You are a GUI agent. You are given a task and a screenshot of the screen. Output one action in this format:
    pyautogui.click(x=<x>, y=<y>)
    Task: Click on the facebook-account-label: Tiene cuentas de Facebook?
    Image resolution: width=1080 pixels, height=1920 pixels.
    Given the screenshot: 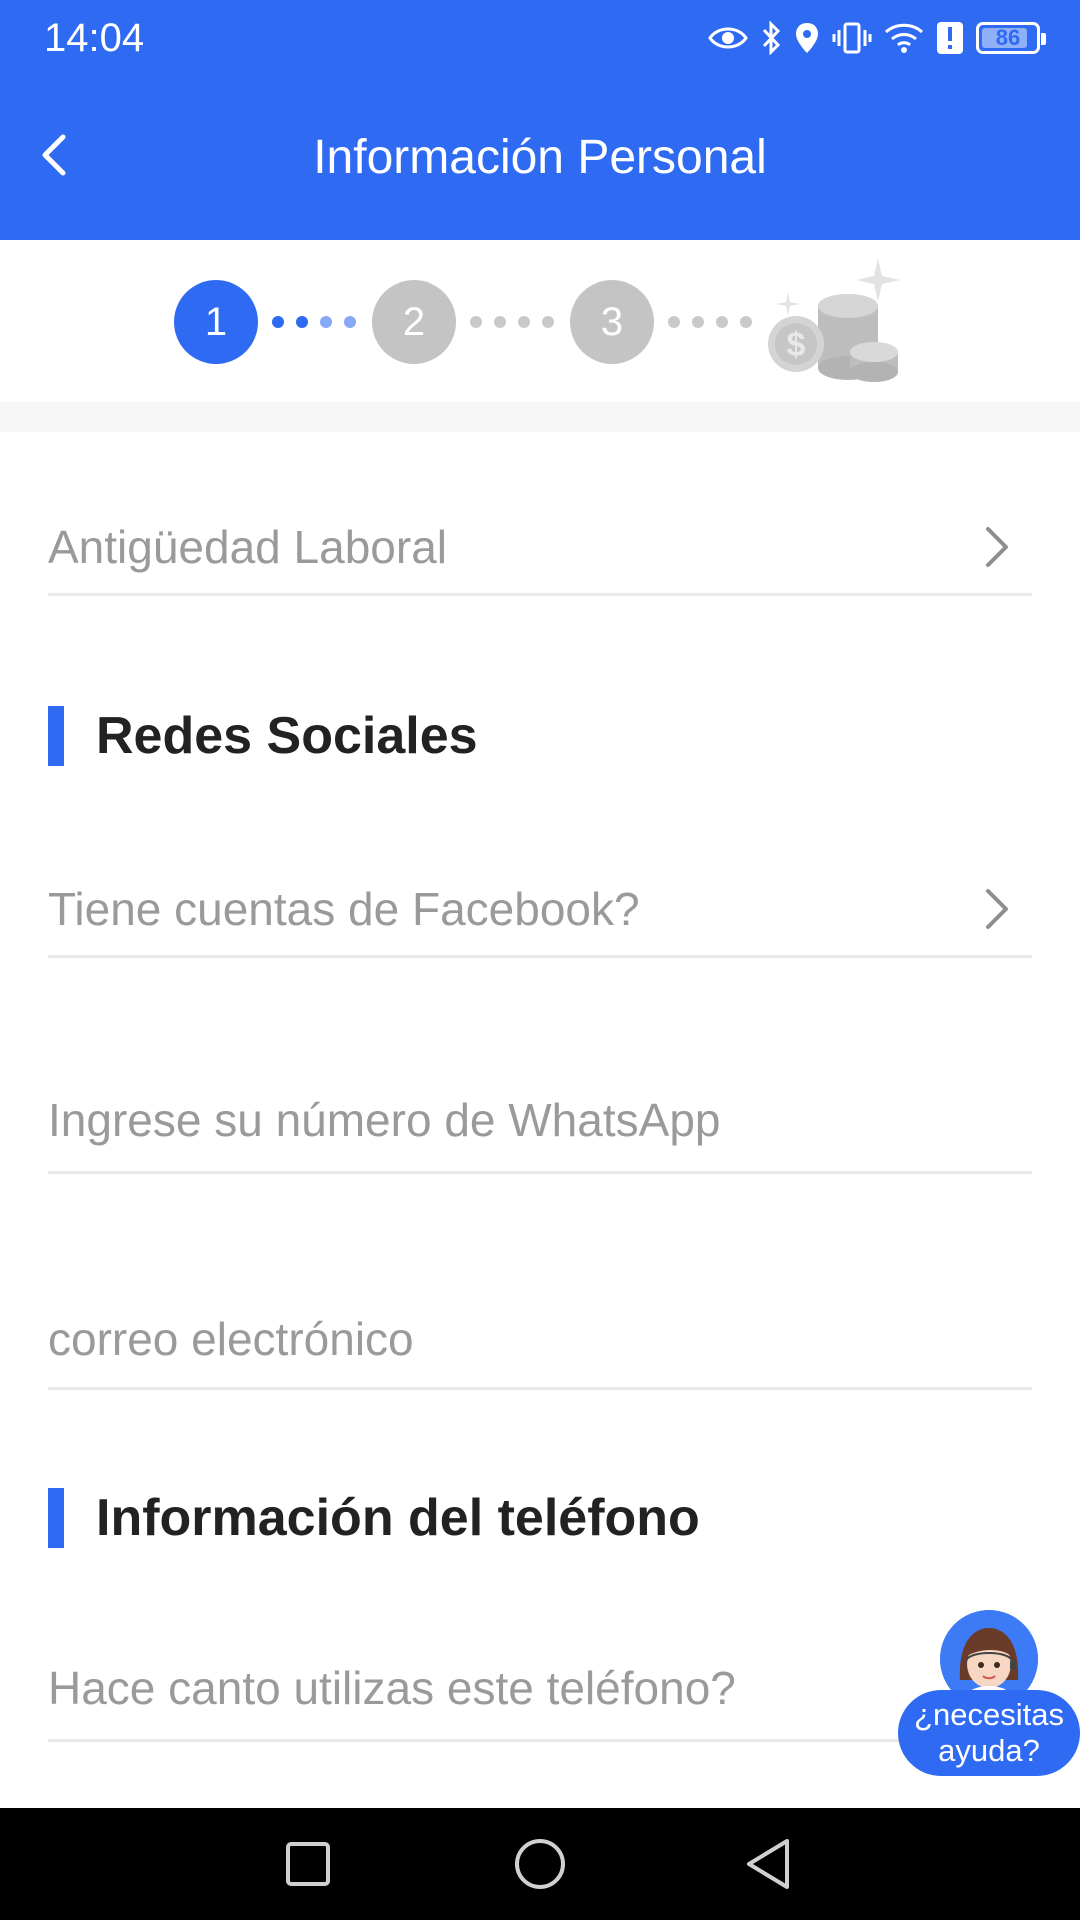 What is the action you would take?
    pyautogui.click(x=344, y=908)
    